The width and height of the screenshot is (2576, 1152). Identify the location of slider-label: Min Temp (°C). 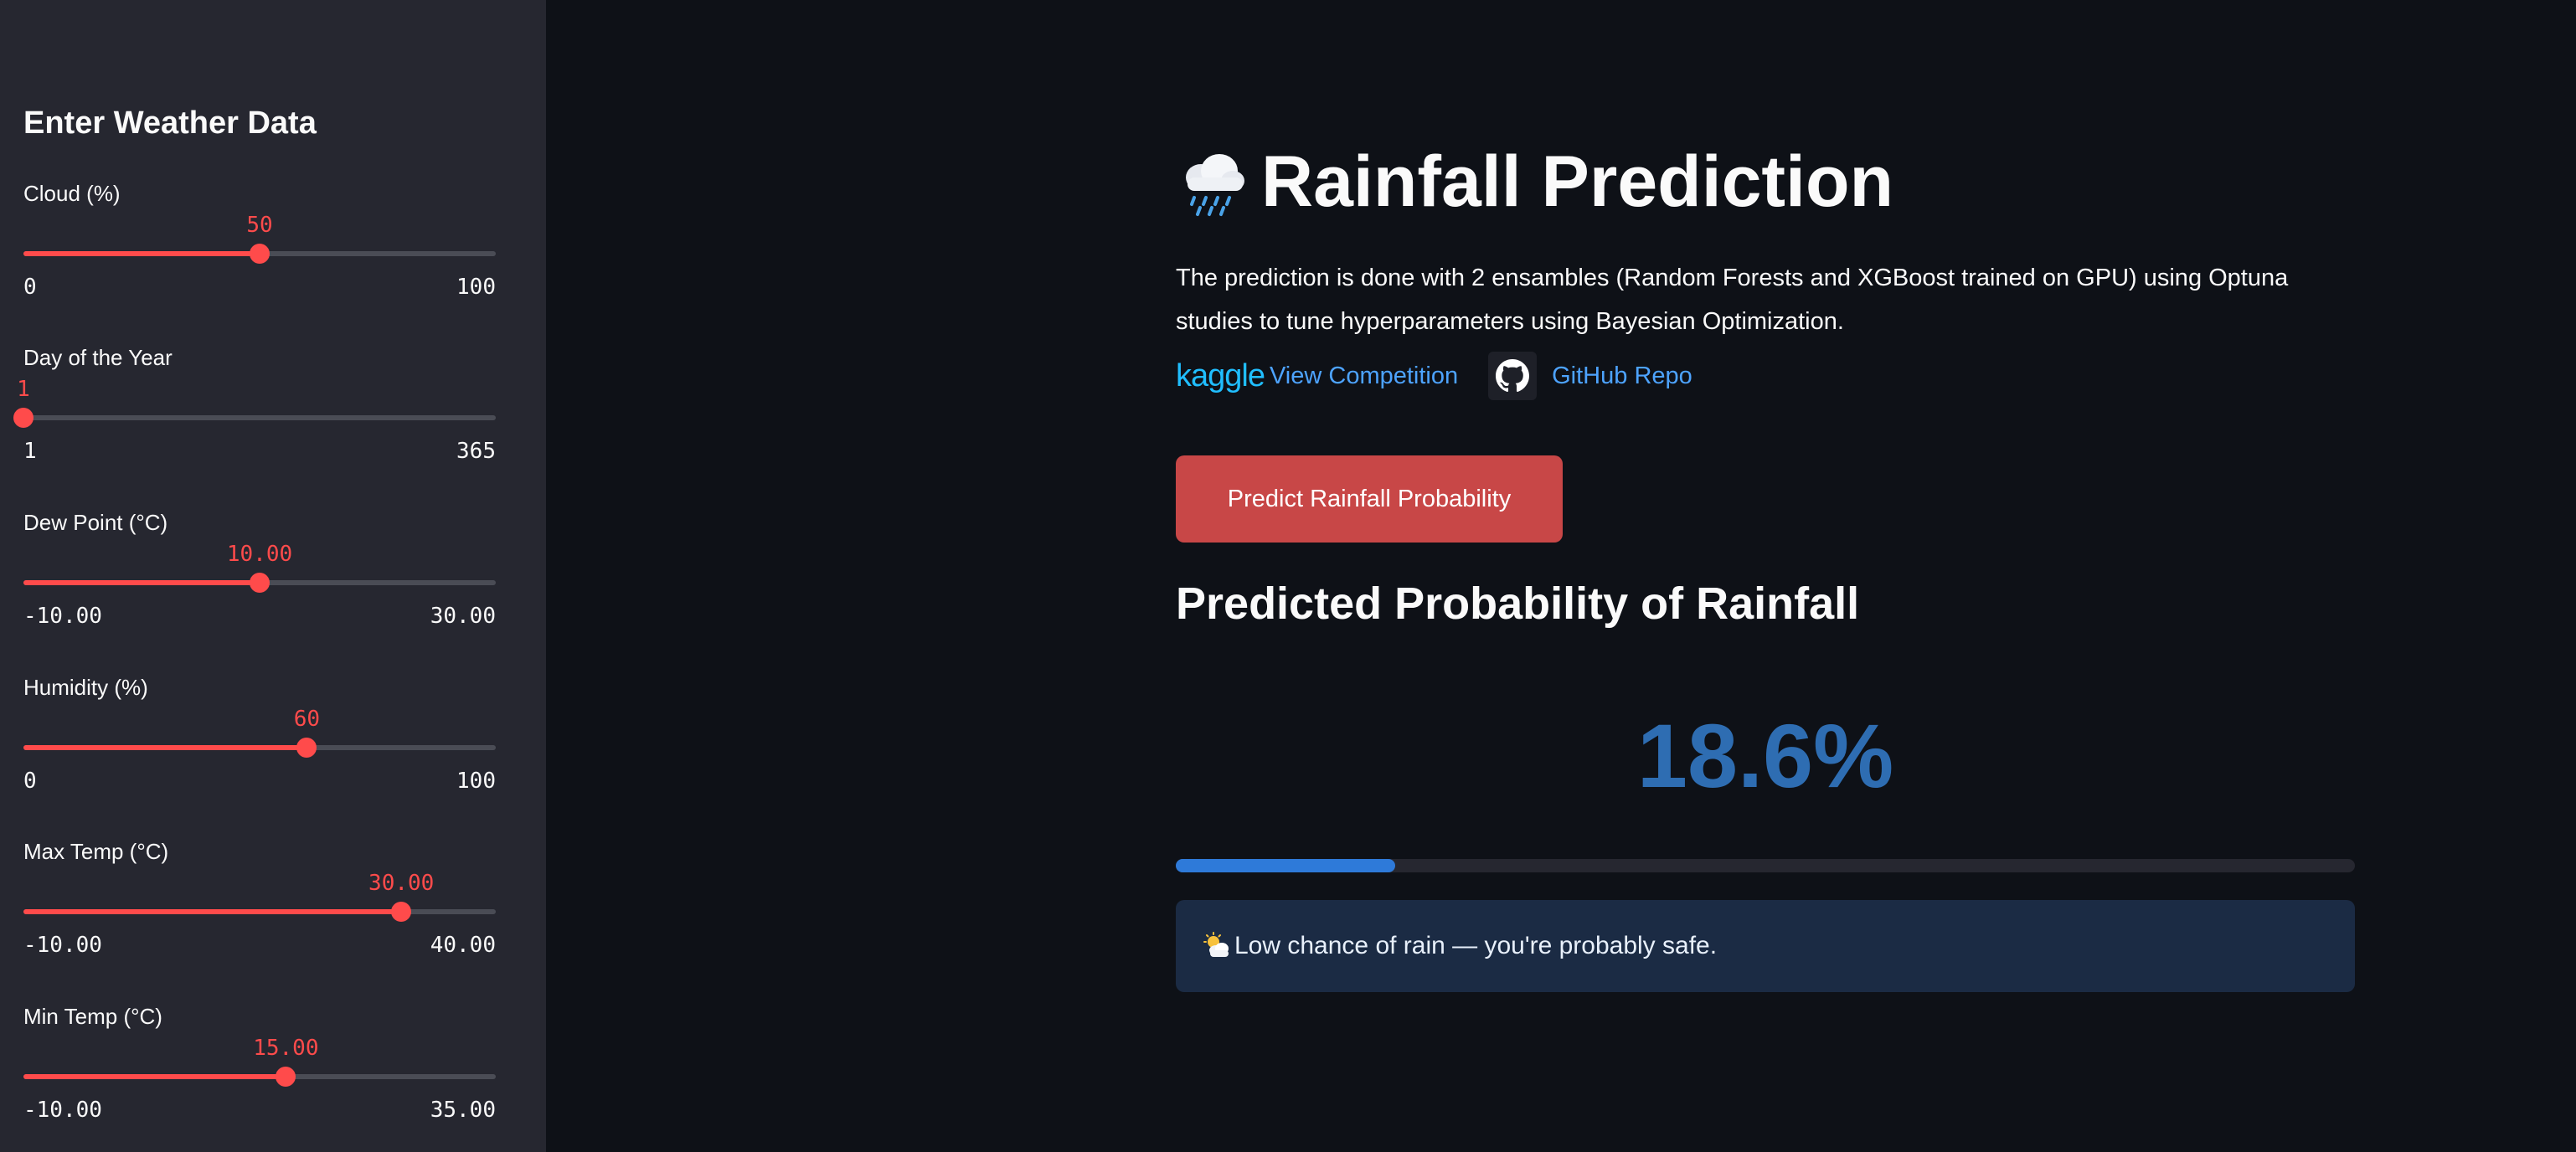
(92, 1017).